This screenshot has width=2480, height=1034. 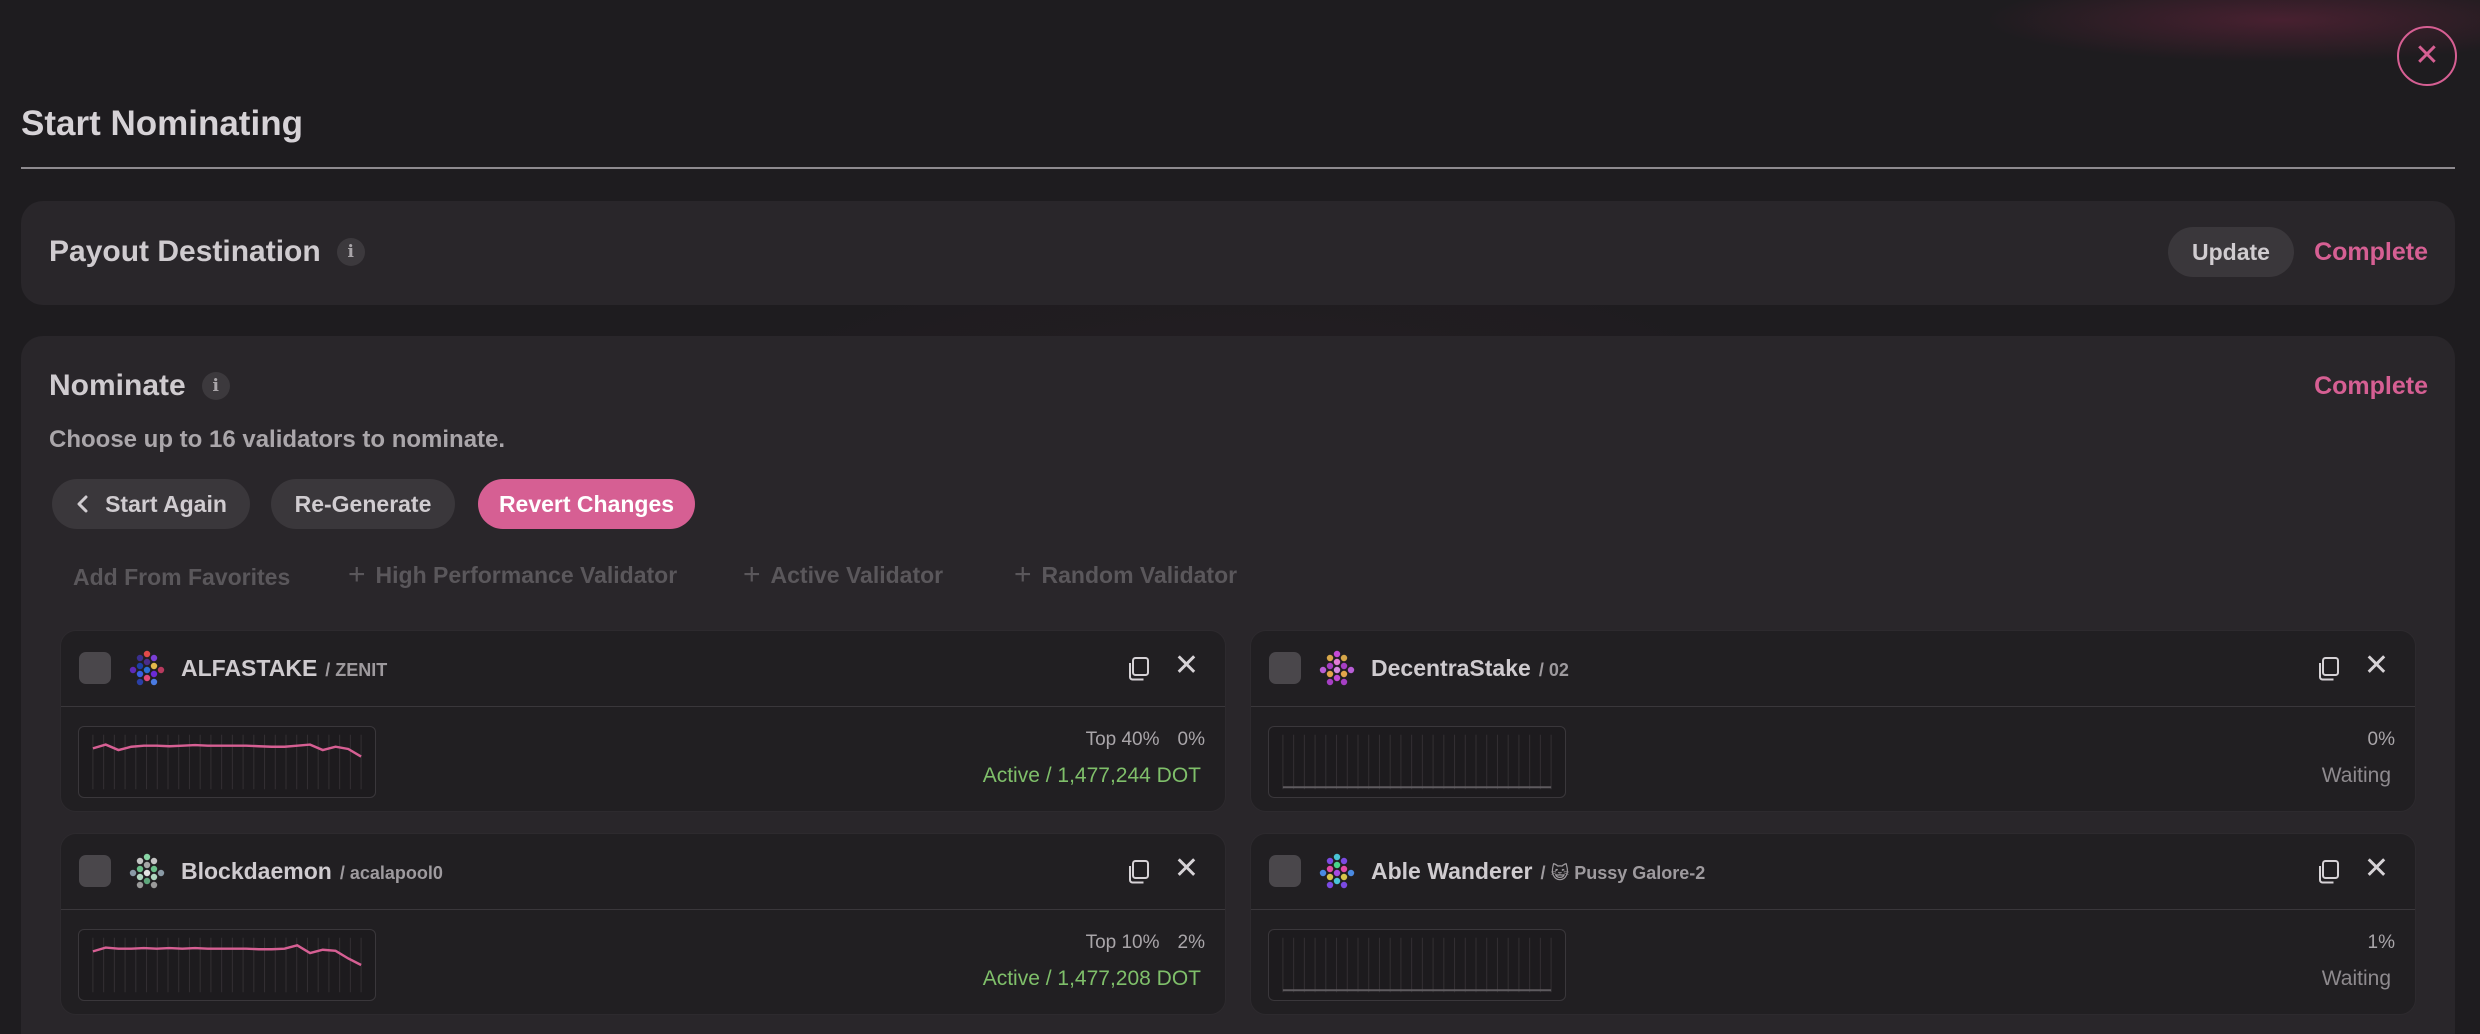 I want to click on validator-status: Active / 1,477,244 DOT, so click(x=1091, y=775).